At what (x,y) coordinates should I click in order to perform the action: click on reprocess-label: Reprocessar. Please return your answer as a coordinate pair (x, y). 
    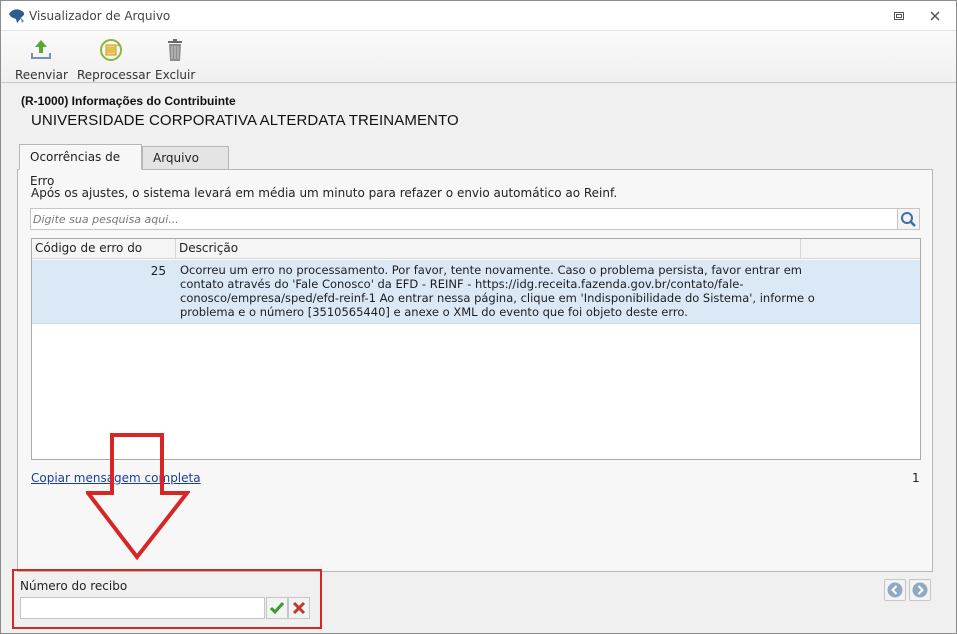
    Looking at the image, I should click on (114, 75).